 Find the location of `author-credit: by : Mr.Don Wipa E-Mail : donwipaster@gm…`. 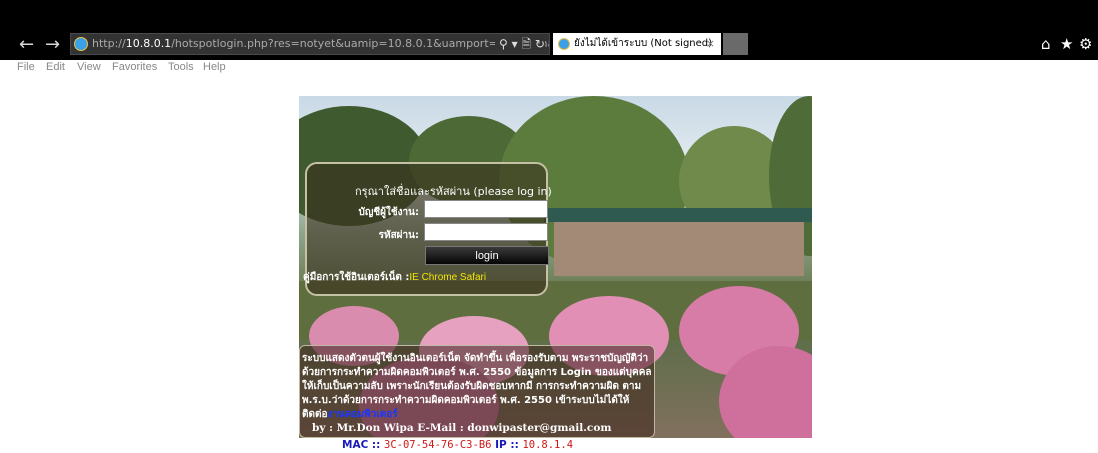

author-credit: by : Mr.Don Wipa E-Mail : donwipaster@gm… is located at coordinates (462, 428).